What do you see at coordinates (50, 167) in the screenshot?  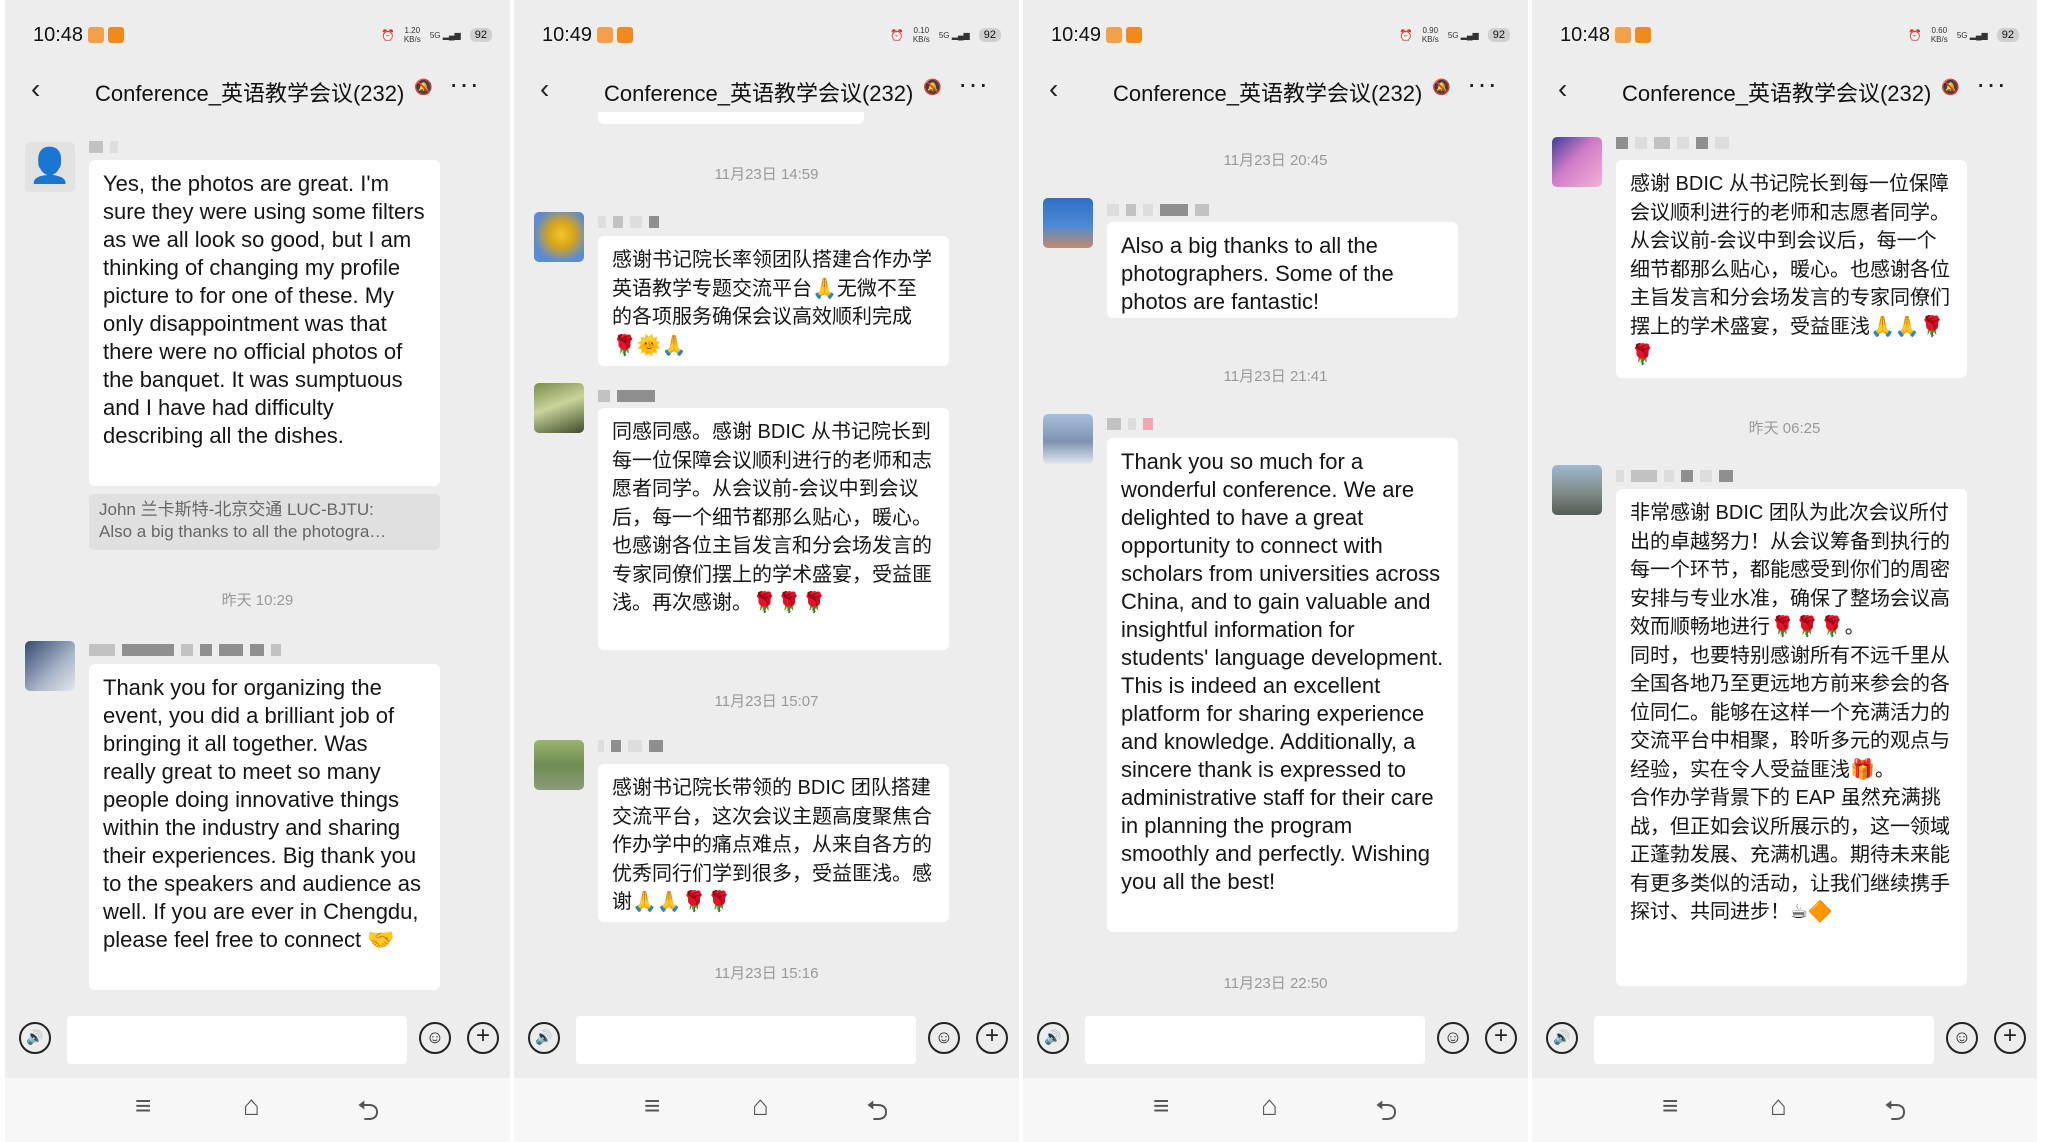 I see `avatar: 👤` at bounding box center [50, 167].